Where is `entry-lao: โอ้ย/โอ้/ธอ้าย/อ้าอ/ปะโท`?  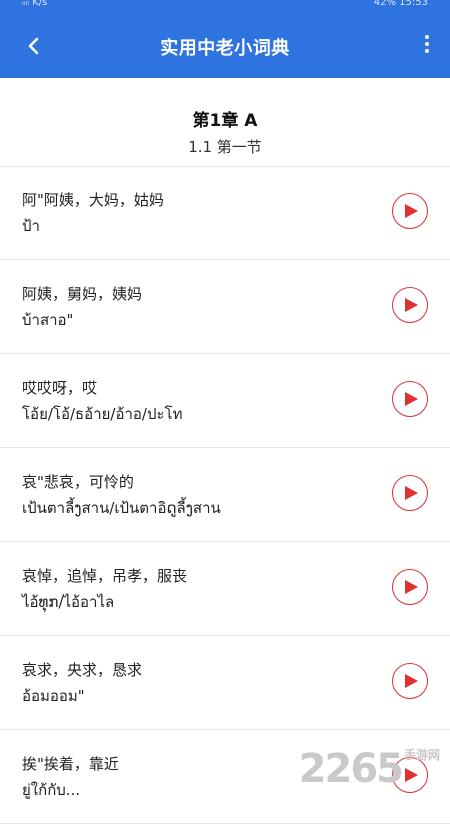
entry-lao: โอ้ย/โอ้/ธอ้าย/อ้าอ/ปะโท is located at coordinates (102, 414).